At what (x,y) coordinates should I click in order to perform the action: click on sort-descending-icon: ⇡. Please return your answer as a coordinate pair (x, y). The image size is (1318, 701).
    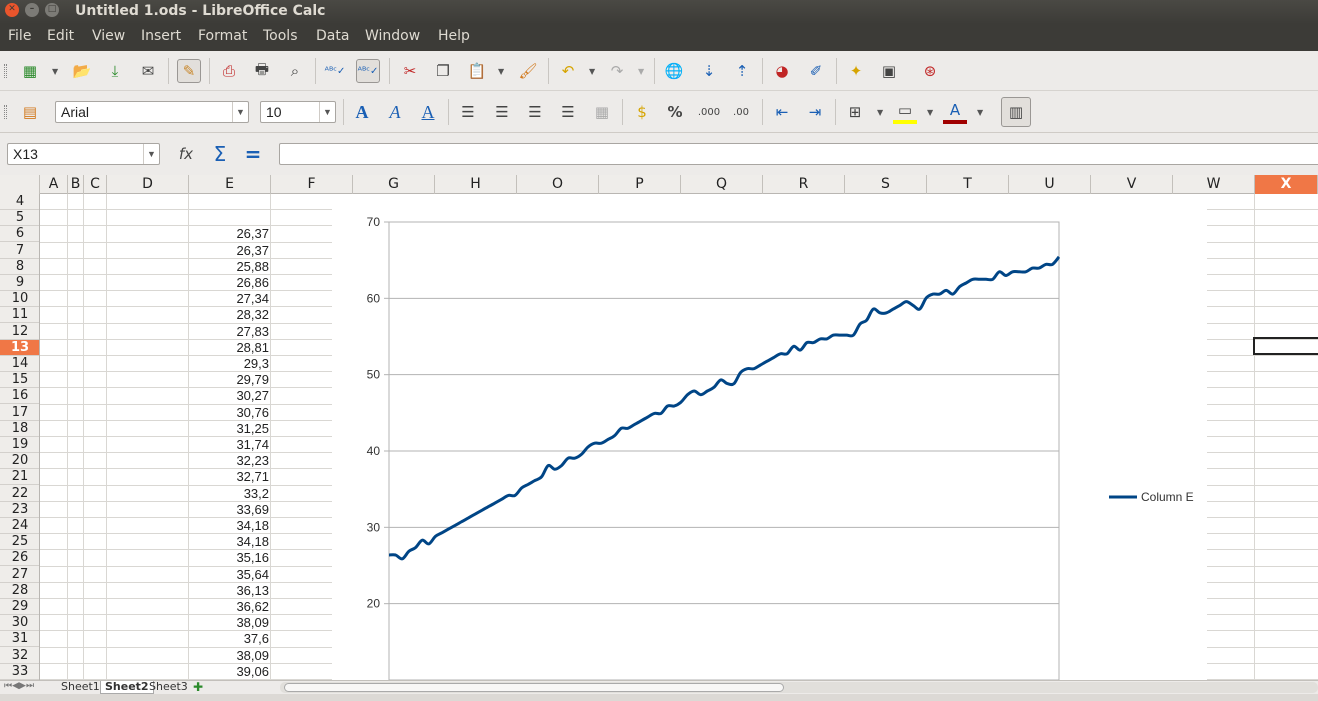
    Looking at the image, I should click on (742, 71).